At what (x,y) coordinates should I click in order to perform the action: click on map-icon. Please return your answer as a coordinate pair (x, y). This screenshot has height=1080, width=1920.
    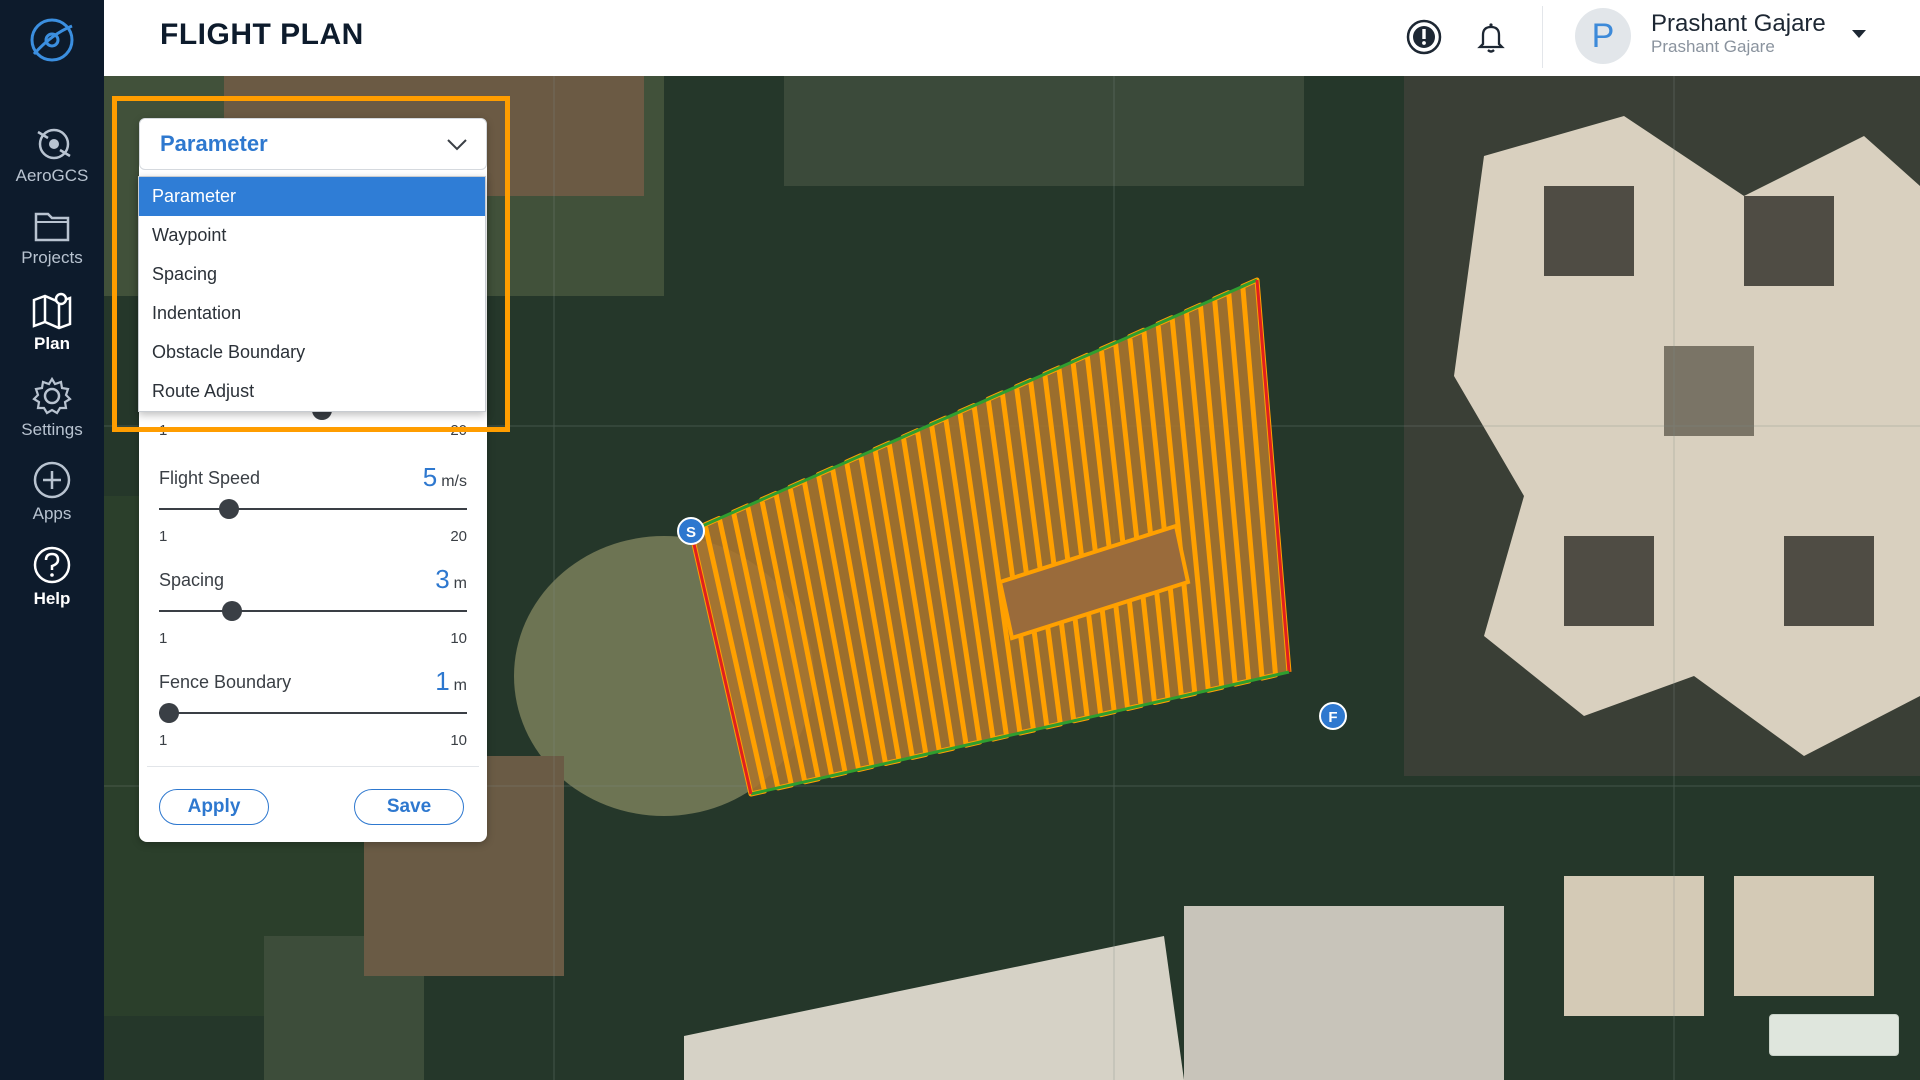
    Looking at the image, I should click on (52, 311).